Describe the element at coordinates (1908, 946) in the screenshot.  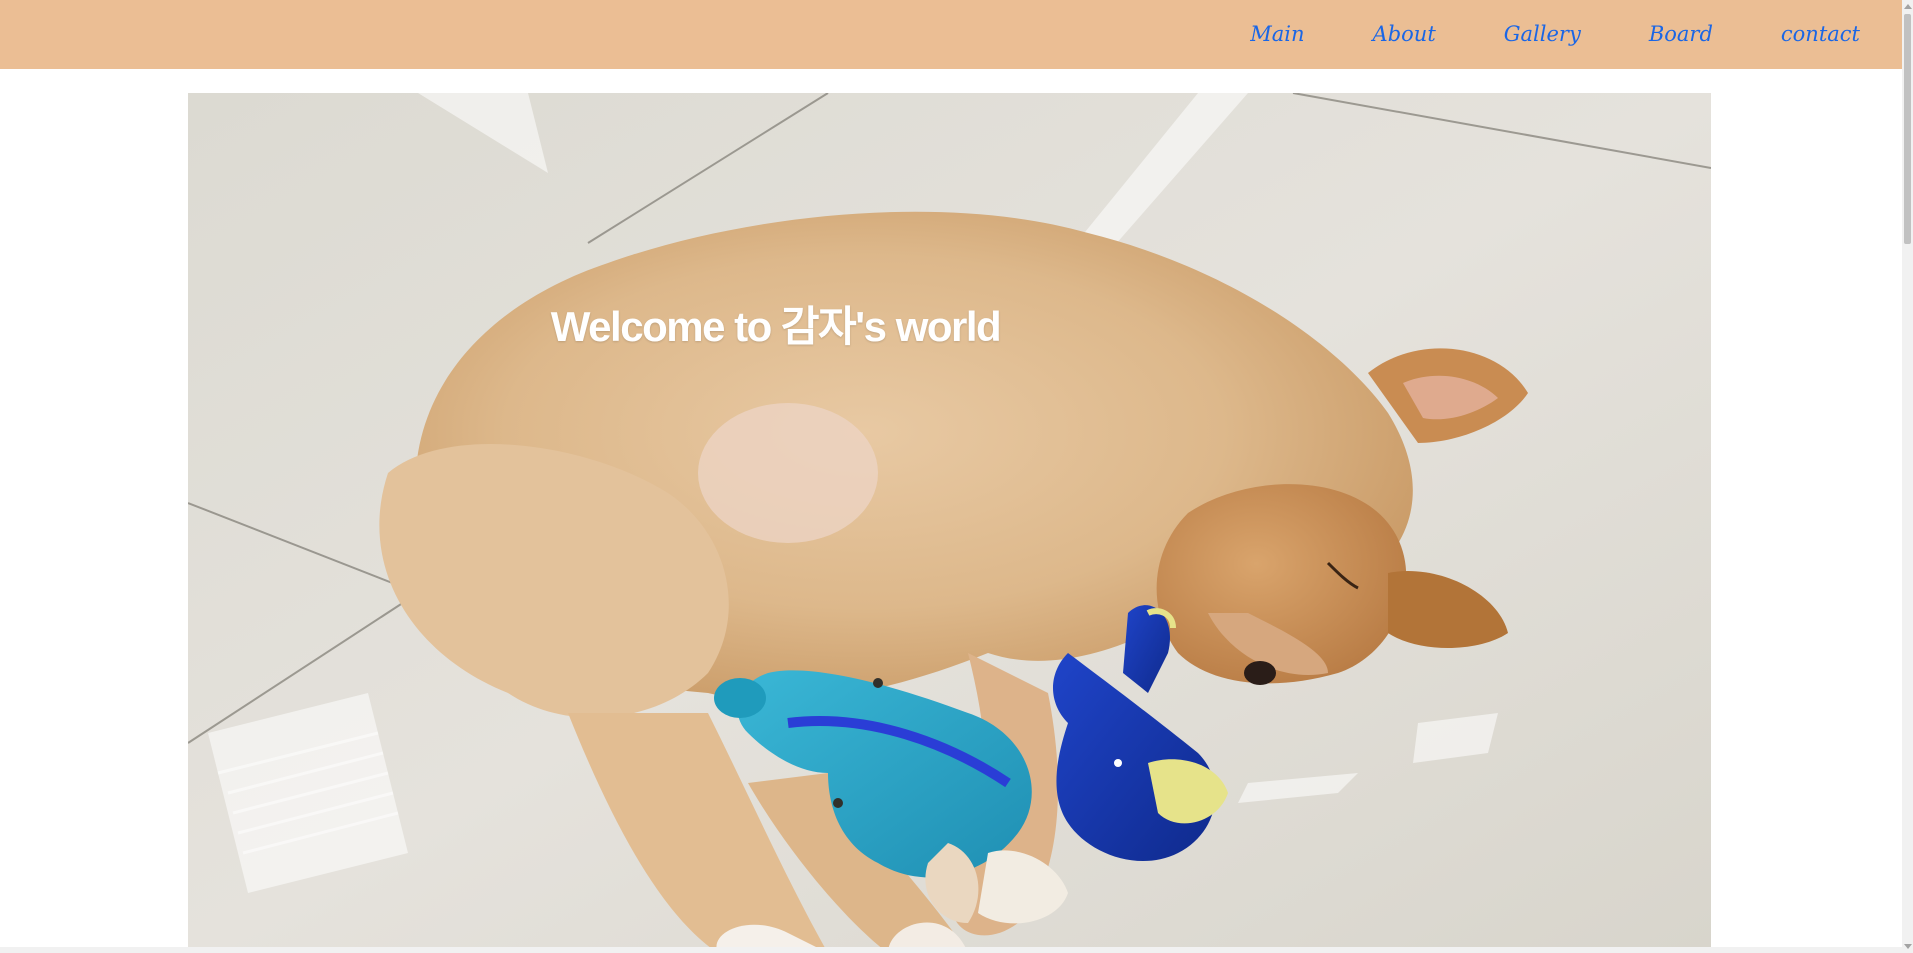
I see `scroll-down-arrow-icon` at that location.